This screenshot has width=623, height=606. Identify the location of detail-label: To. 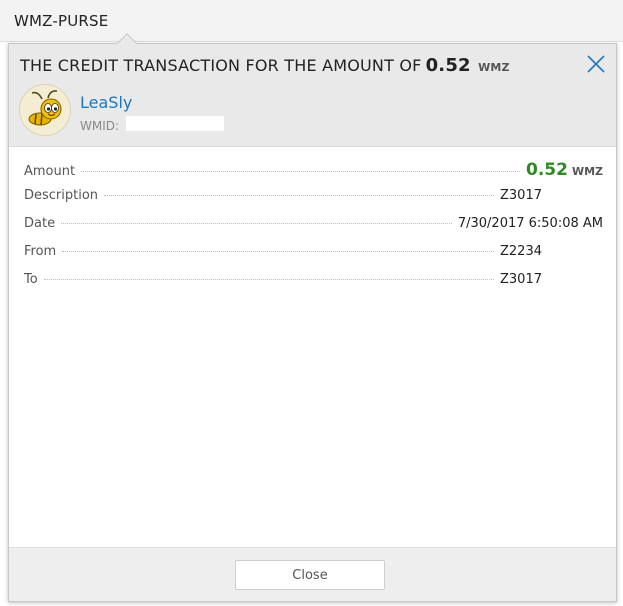
(31, 279).